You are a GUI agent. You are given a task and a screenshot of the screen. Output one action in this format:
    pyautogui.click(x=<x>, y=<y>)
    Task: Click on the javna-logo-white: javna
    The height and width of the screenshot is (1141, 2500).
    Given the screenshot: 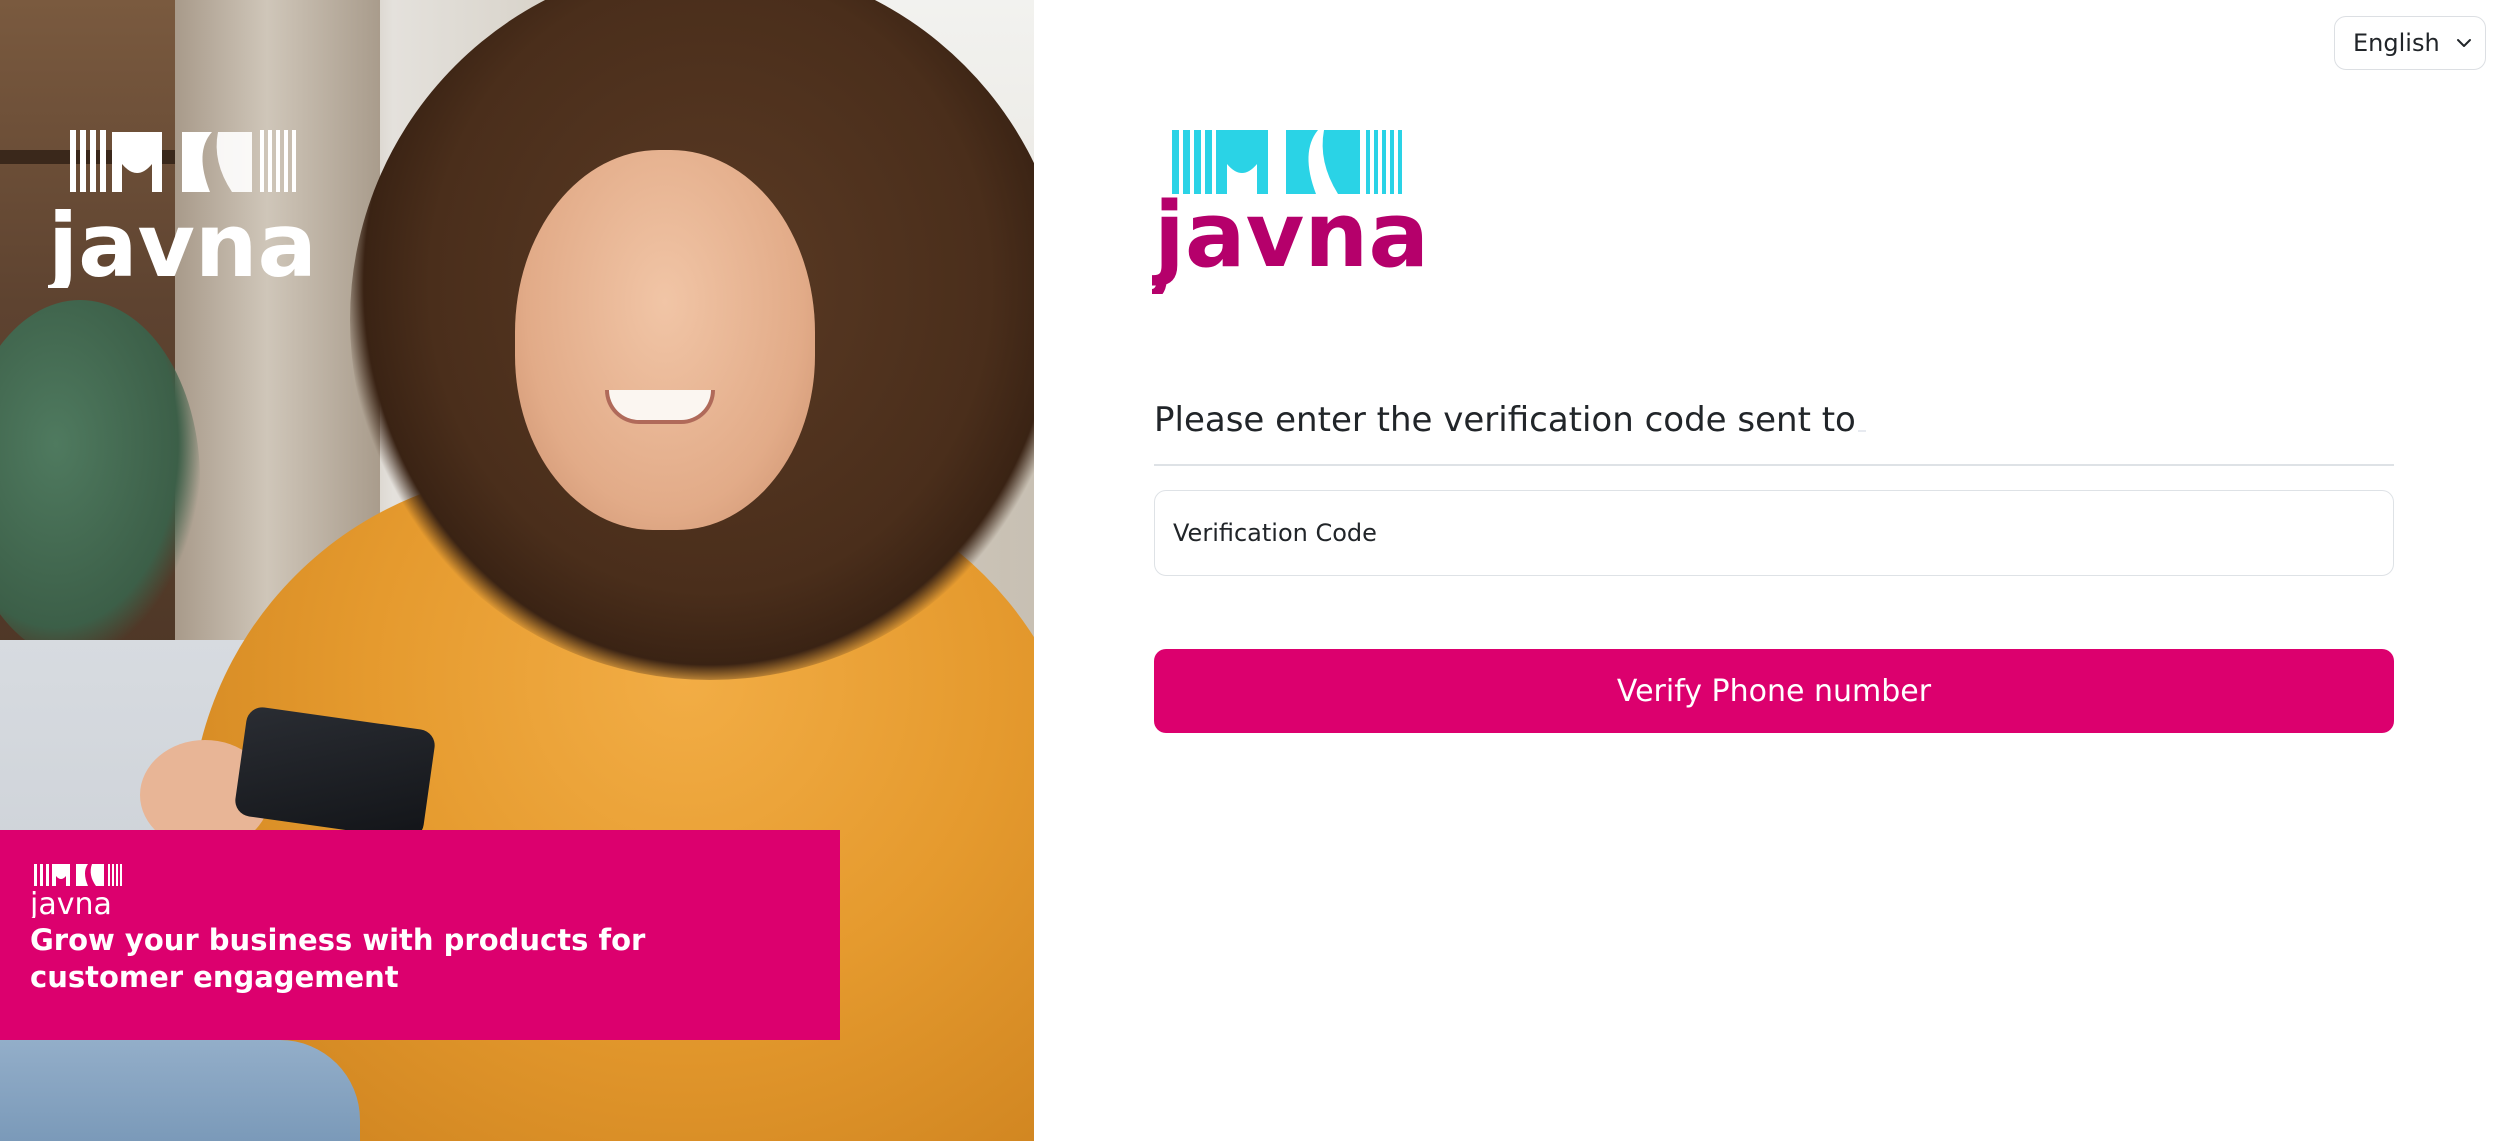 What is the action you would take?
    pyautogui.click(x=182, y=209)
    